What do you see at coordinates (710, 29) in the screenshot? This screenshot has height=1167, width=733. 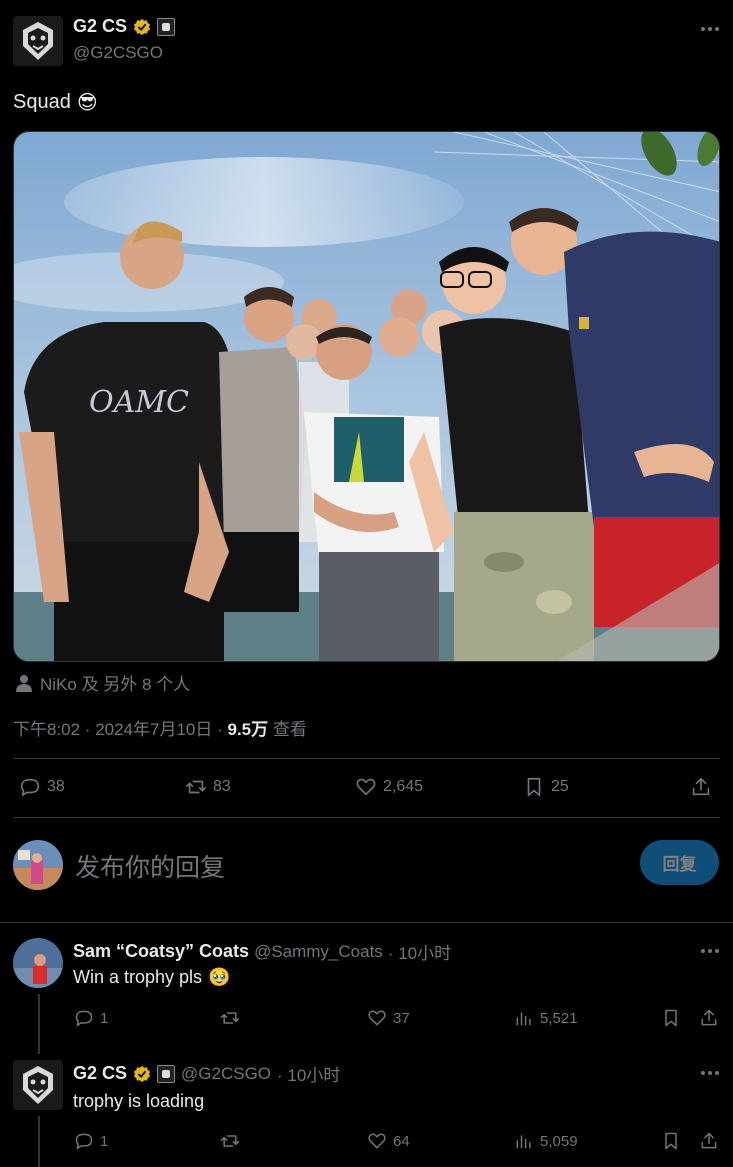 I see `more-options-button` at bounding box center [710, 29].